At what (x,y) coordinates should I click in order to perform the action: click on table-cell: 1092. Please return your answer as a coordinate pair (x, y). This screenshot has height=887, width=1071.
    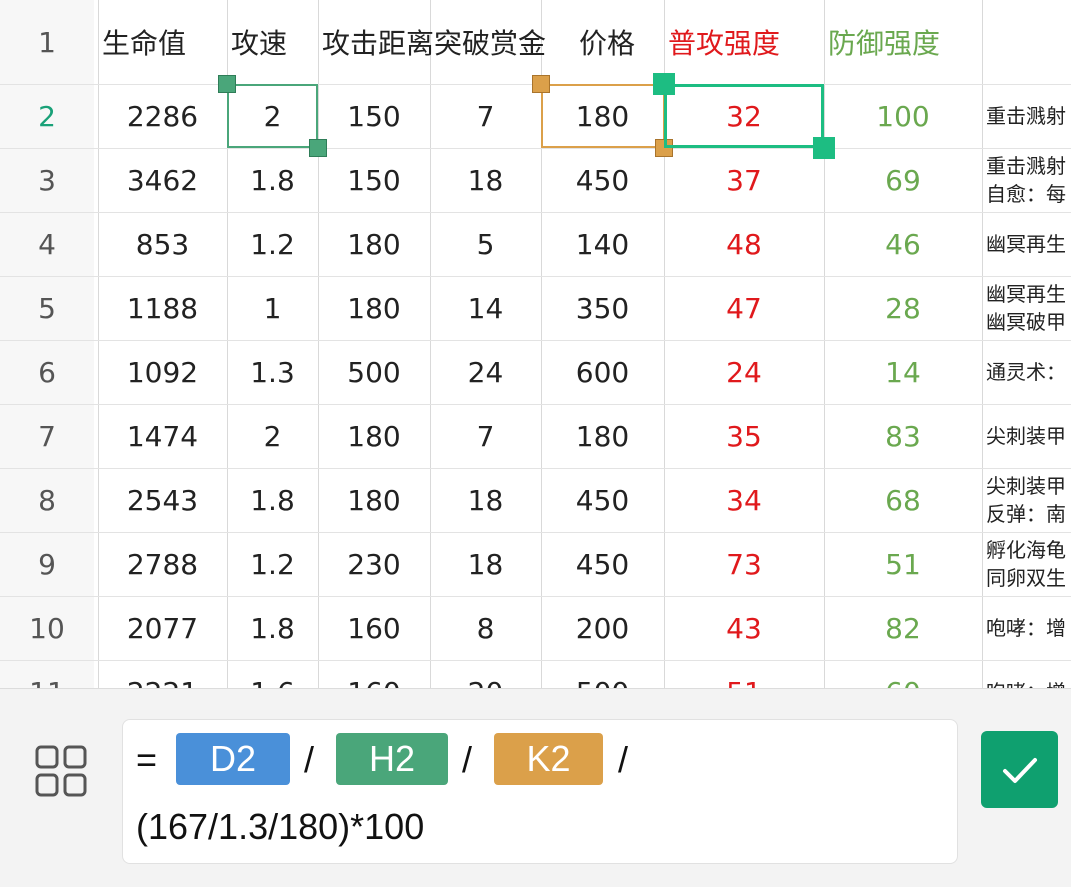
    Looking at the image, I should click on (162, 372).